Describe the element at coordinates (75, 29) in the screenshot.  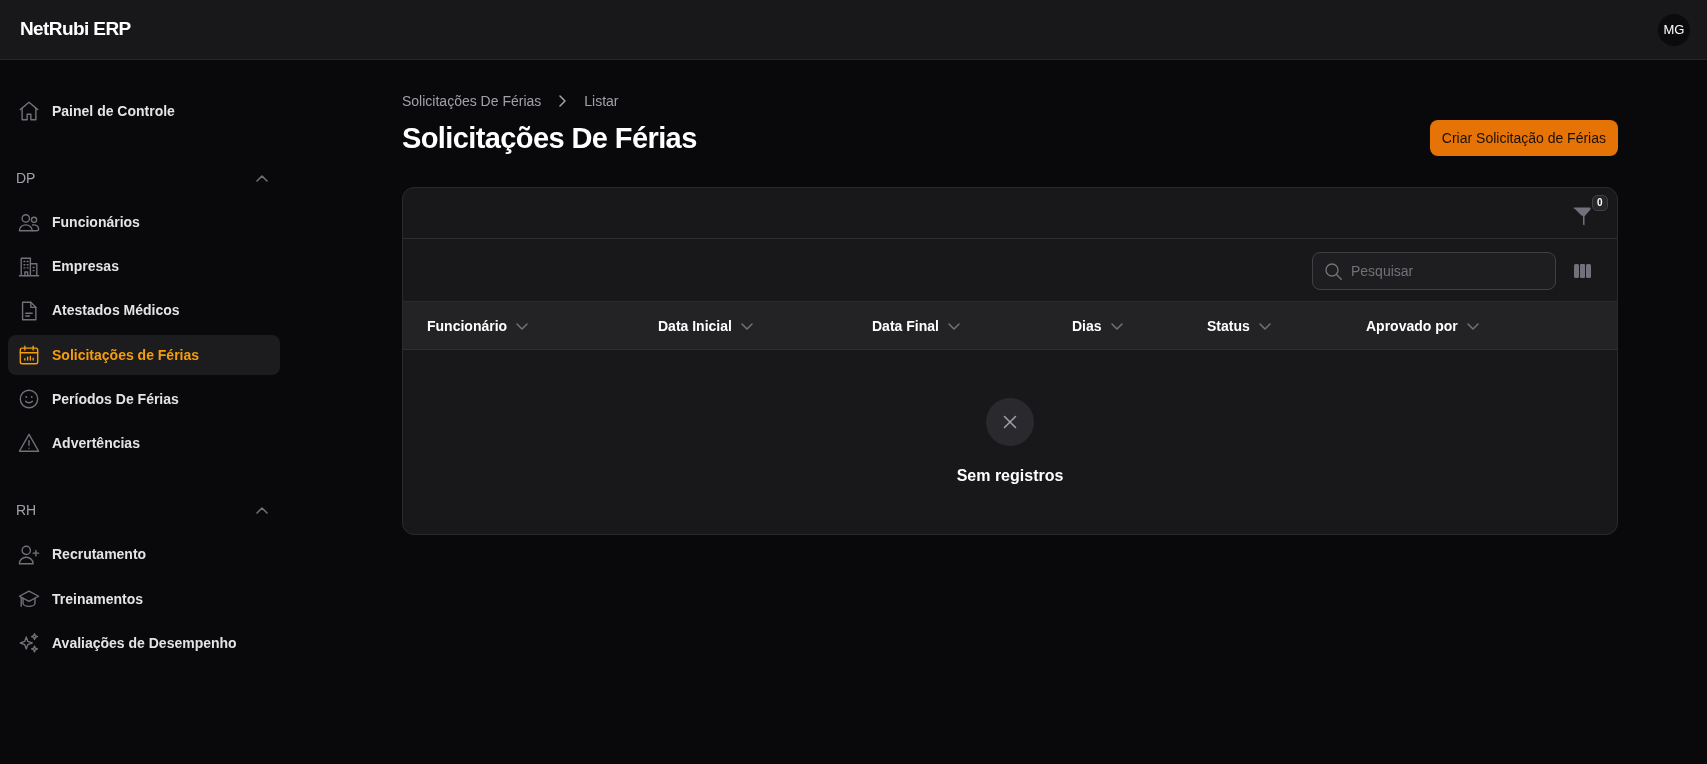
I see `brand-logo: NetRubi ERP` at that location.